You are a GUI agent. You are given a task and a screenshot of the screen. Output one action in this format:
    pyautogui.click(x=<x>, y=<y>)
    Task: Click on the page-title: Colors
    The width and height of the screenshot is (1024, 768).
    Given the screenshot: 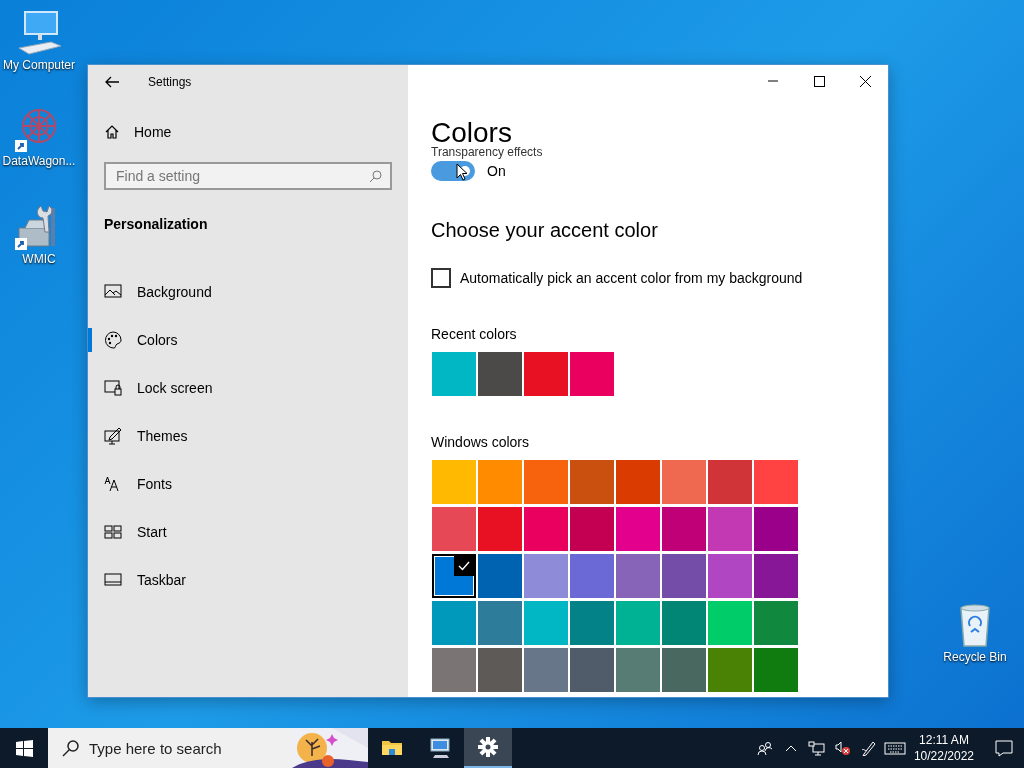 What is the action you would take?
    pyautogui.click(x=471, y=132)
    